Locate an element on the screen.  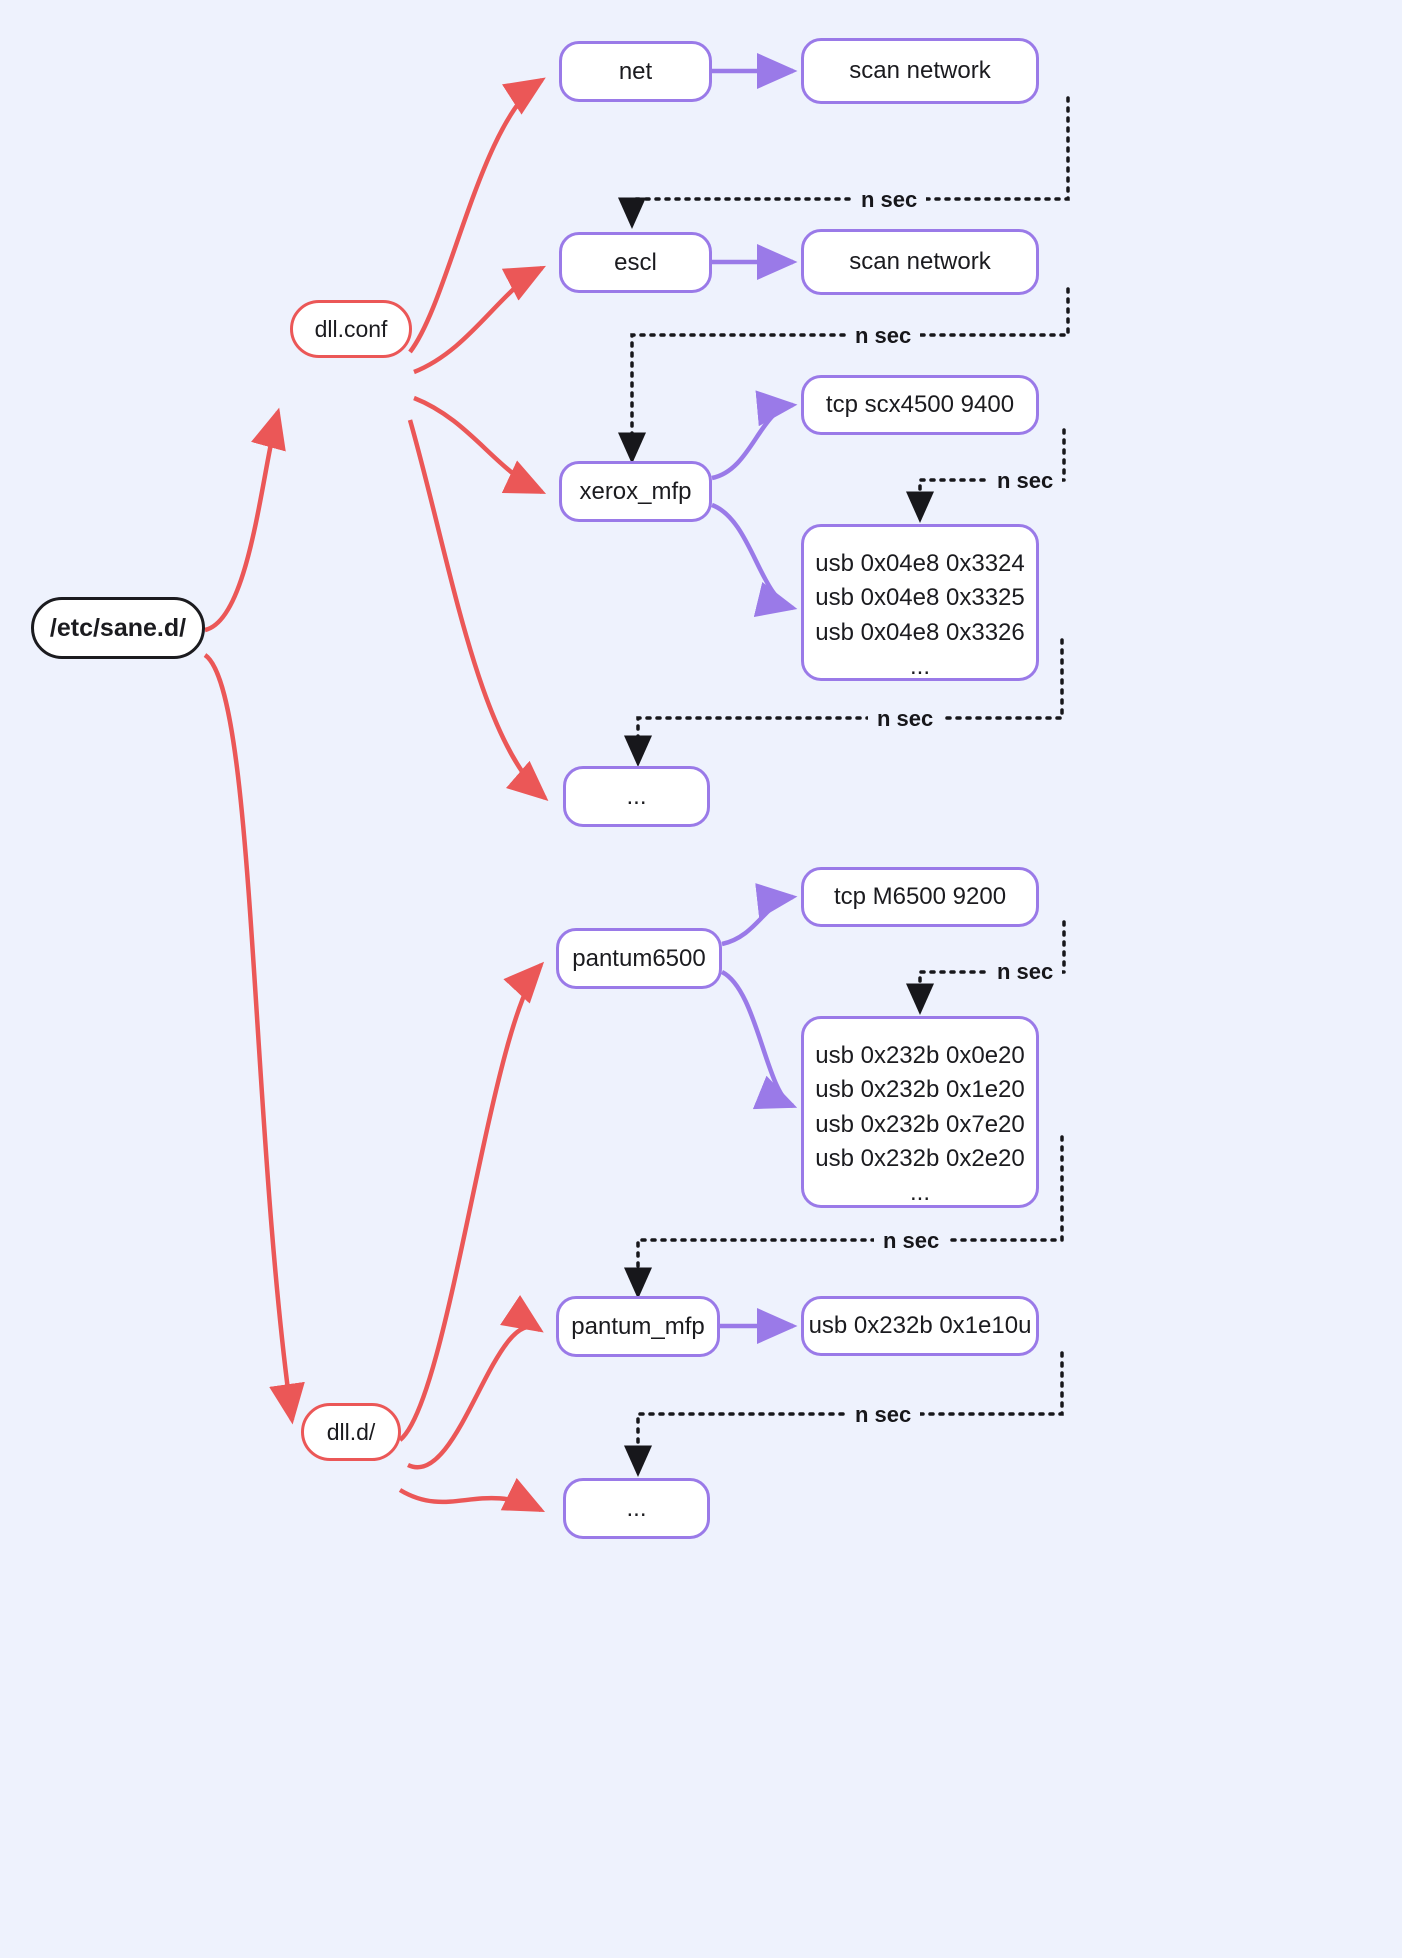
node-action-xerox-tcp: tcp scx4500 9400 is located at coordinates (920, 405).